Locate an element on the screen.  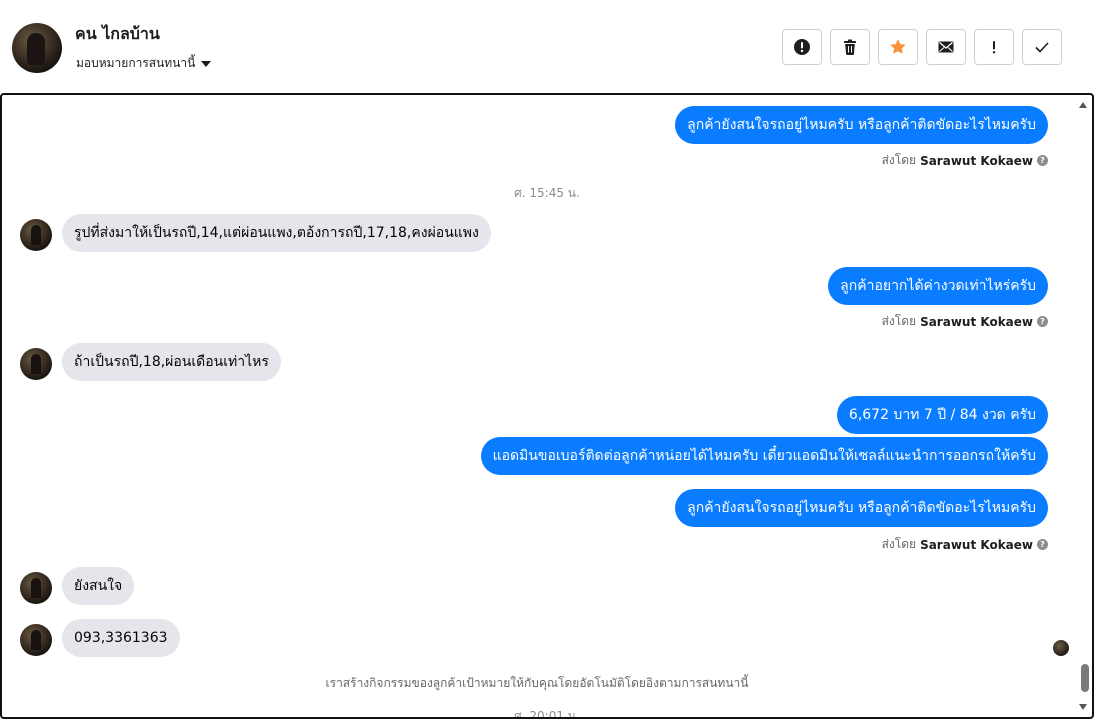
mark-unread-button is located at coordinates (946, 47).